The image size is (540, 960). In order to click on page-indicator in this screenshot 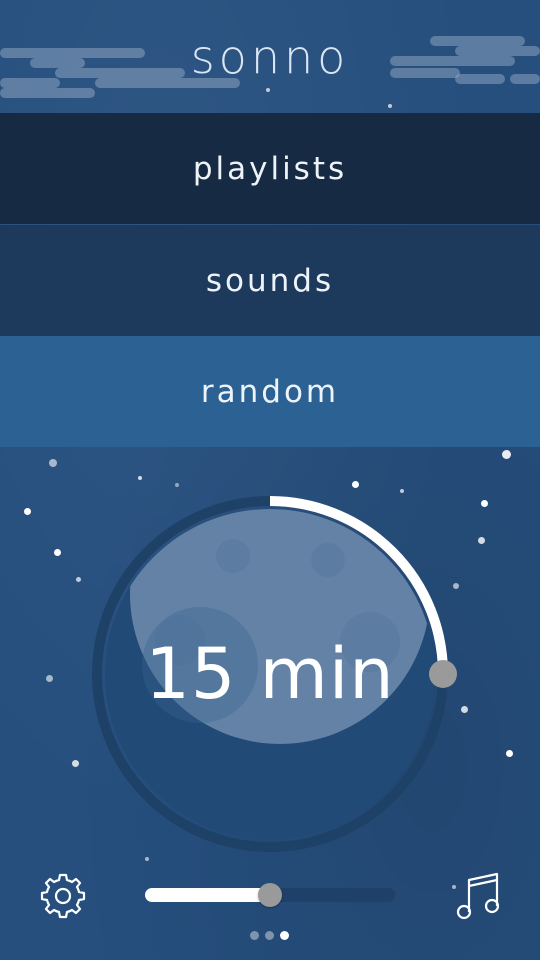, I will do `click(271, 936)`.